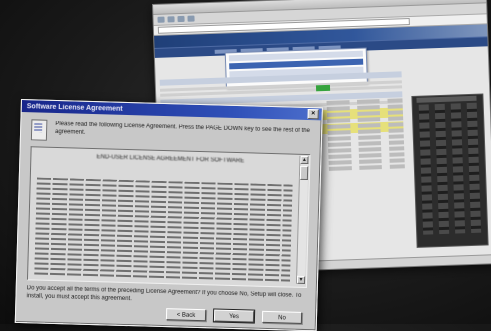 This screenshot has height=331, width=491. Describe the element at coordinates (446, 99) in the screenshot. I see `mixer-label` at that location.